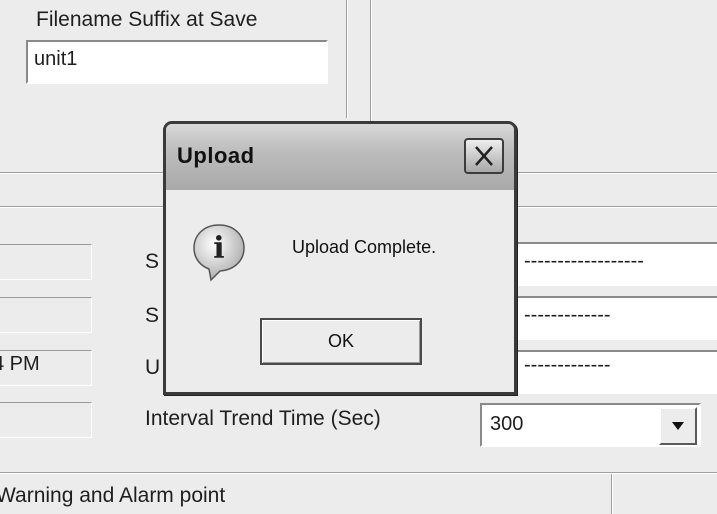 This screenshot has height=514, width=717. I want to click on left-field-3: 4 PM, so click(46, 368).